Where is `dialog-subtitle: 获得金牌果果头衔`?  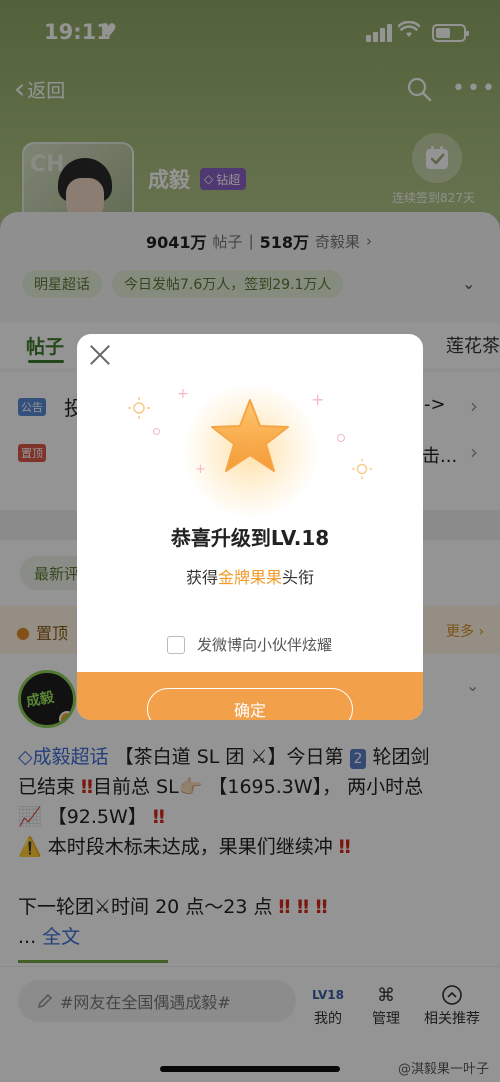
dialog-subtitle: 获得金牌果果头衔 is located at coordinates (250, 577).